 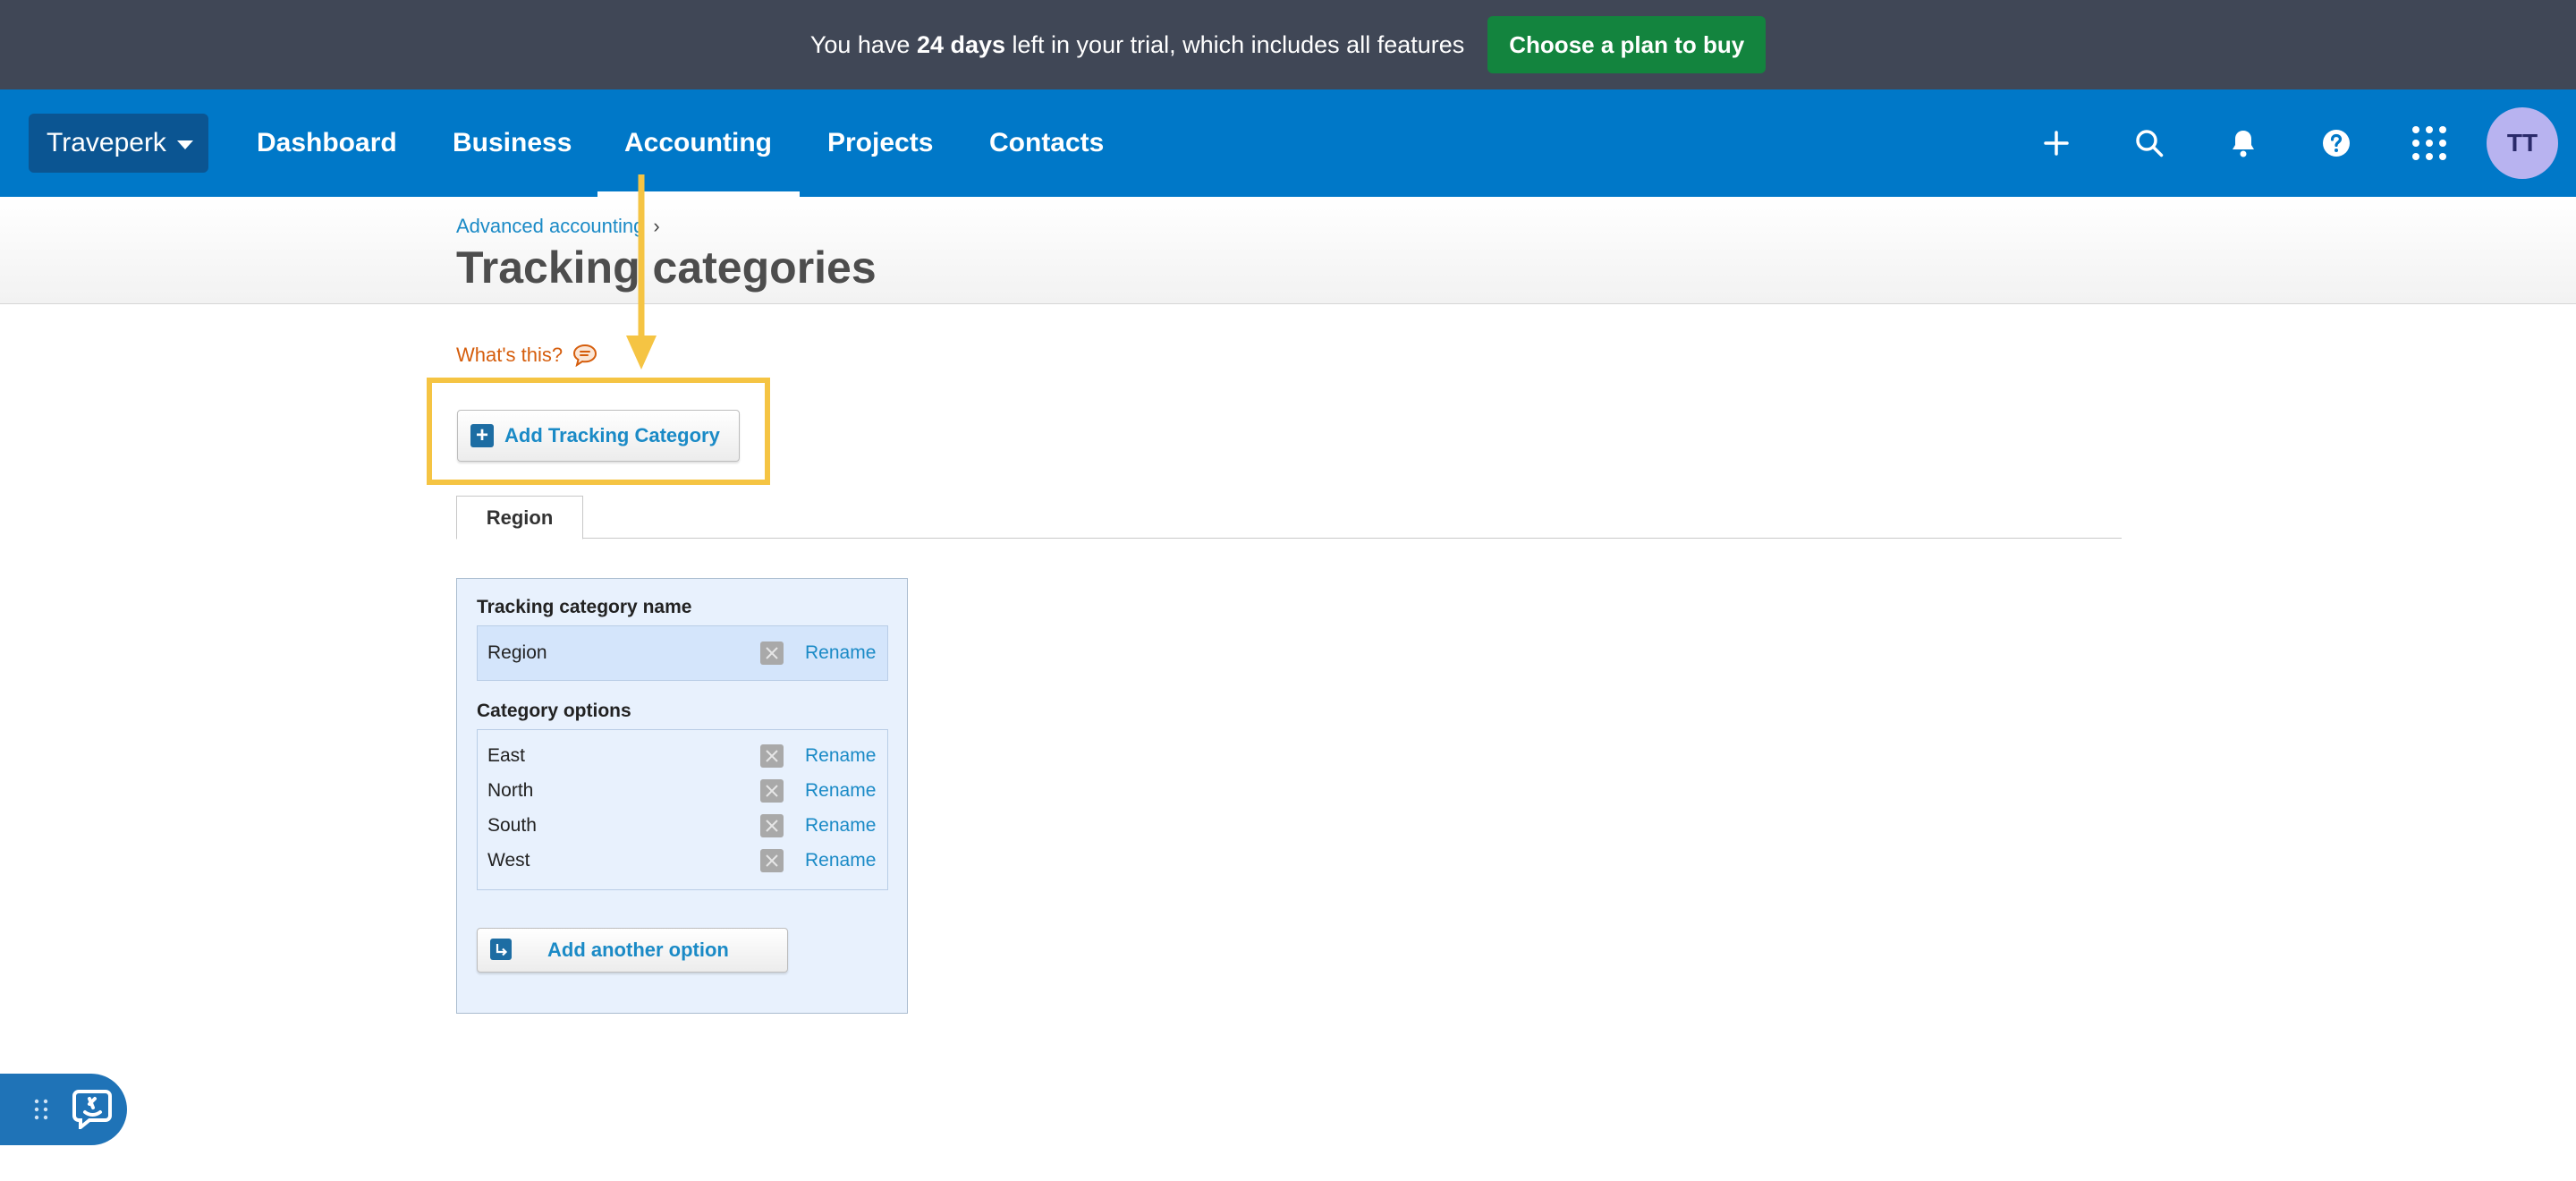 I want to click on list-item: Region Rename, so click(x=682, y=653).